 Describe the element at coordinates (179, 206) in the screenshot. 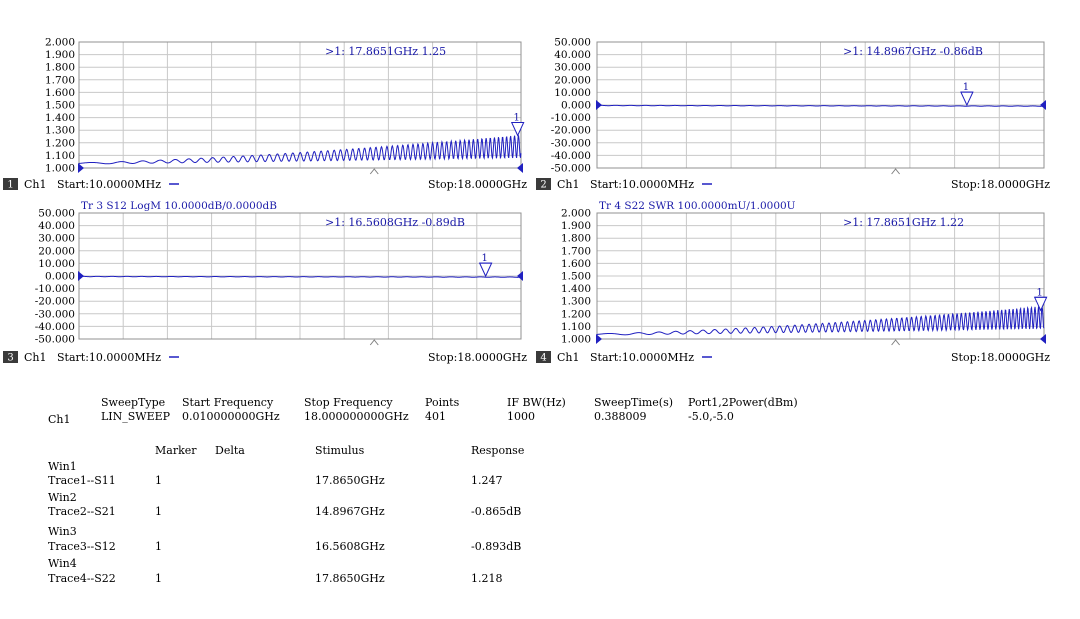

I see `trace-header: Tr 3 S12 LogM 10.0000dB/0.0000dB` at that location.